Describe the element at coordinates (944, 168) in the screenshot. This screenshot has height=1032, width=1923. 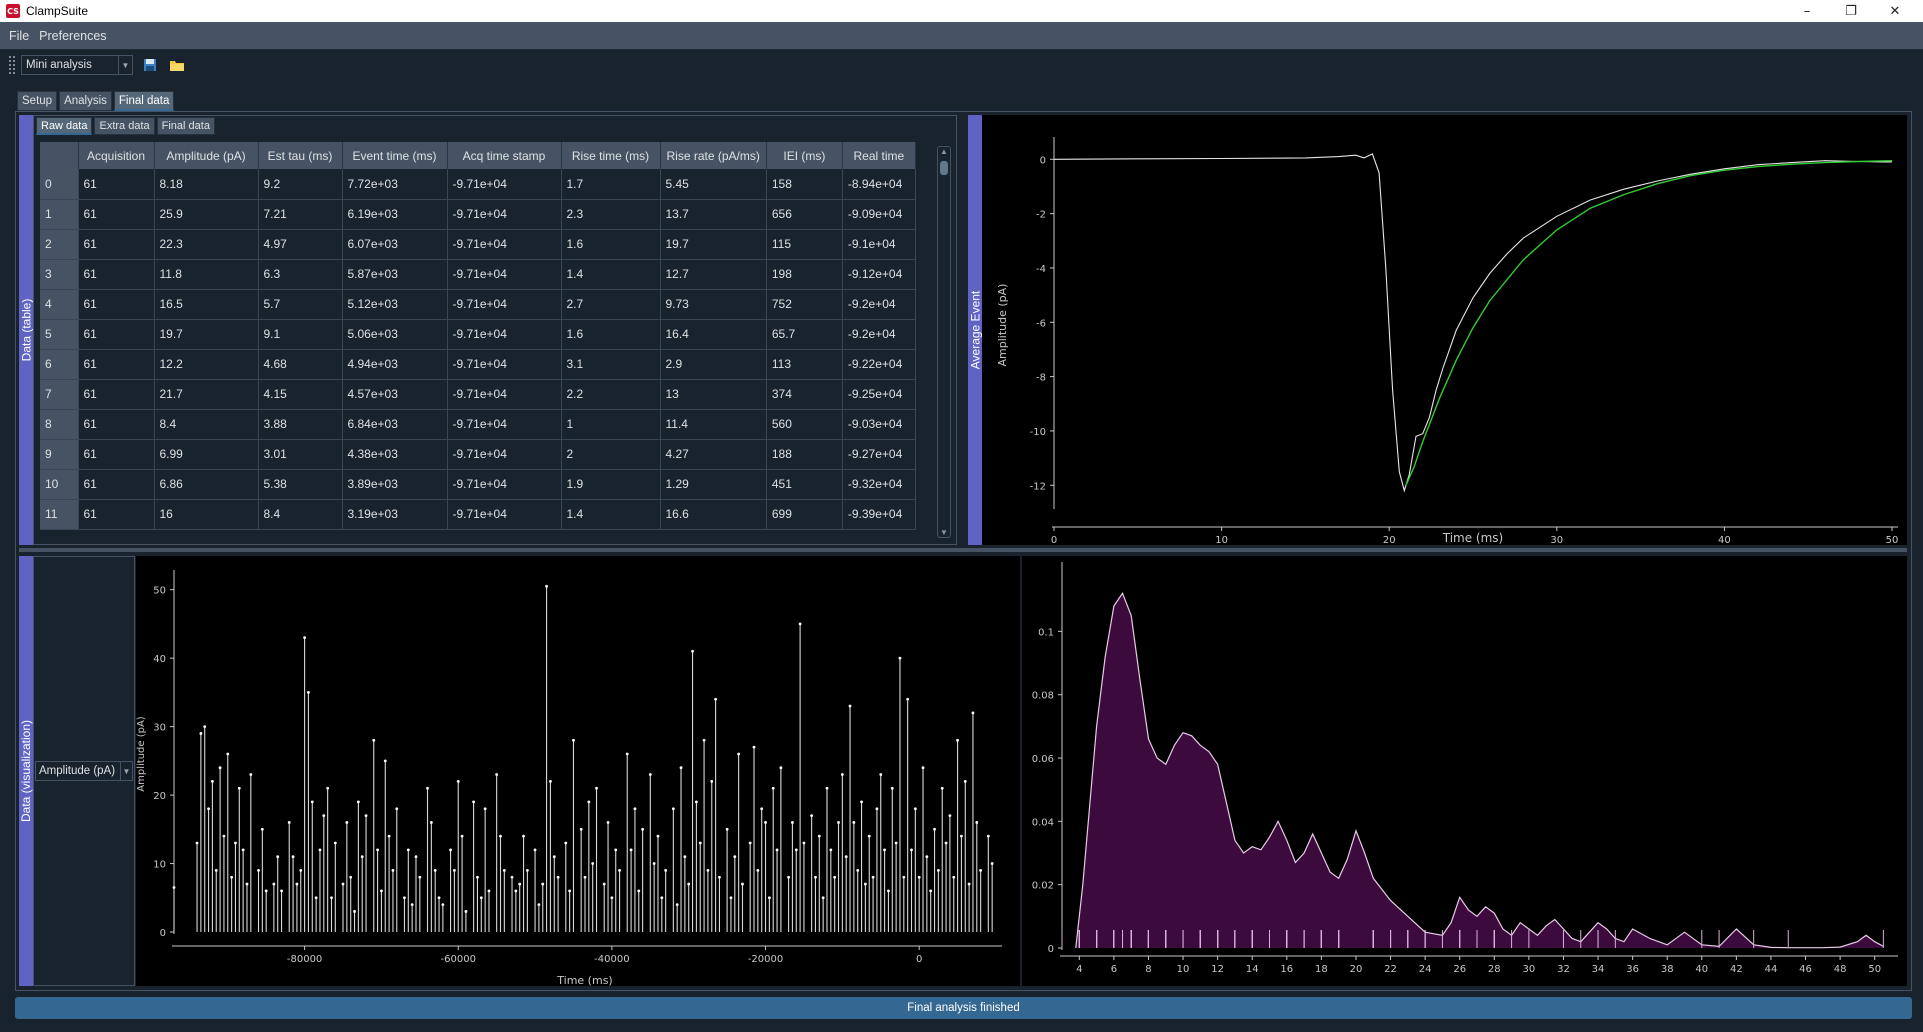
I see `scrollbar-thumb` at that location.